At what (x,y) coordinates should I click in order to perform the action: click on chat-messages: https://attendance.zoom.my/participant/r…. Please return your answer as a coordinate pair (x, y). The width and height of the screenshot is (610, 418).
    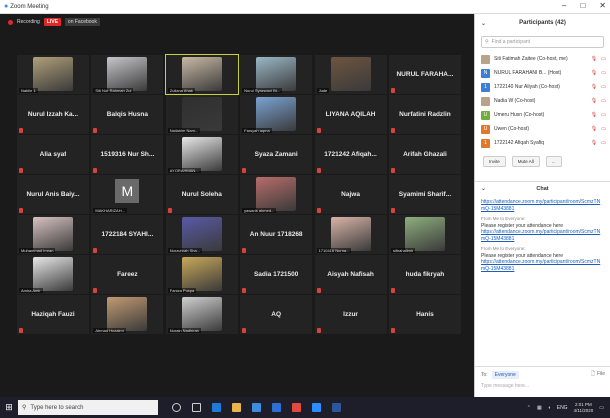
    Looking at the image, I should click on (542, 237).